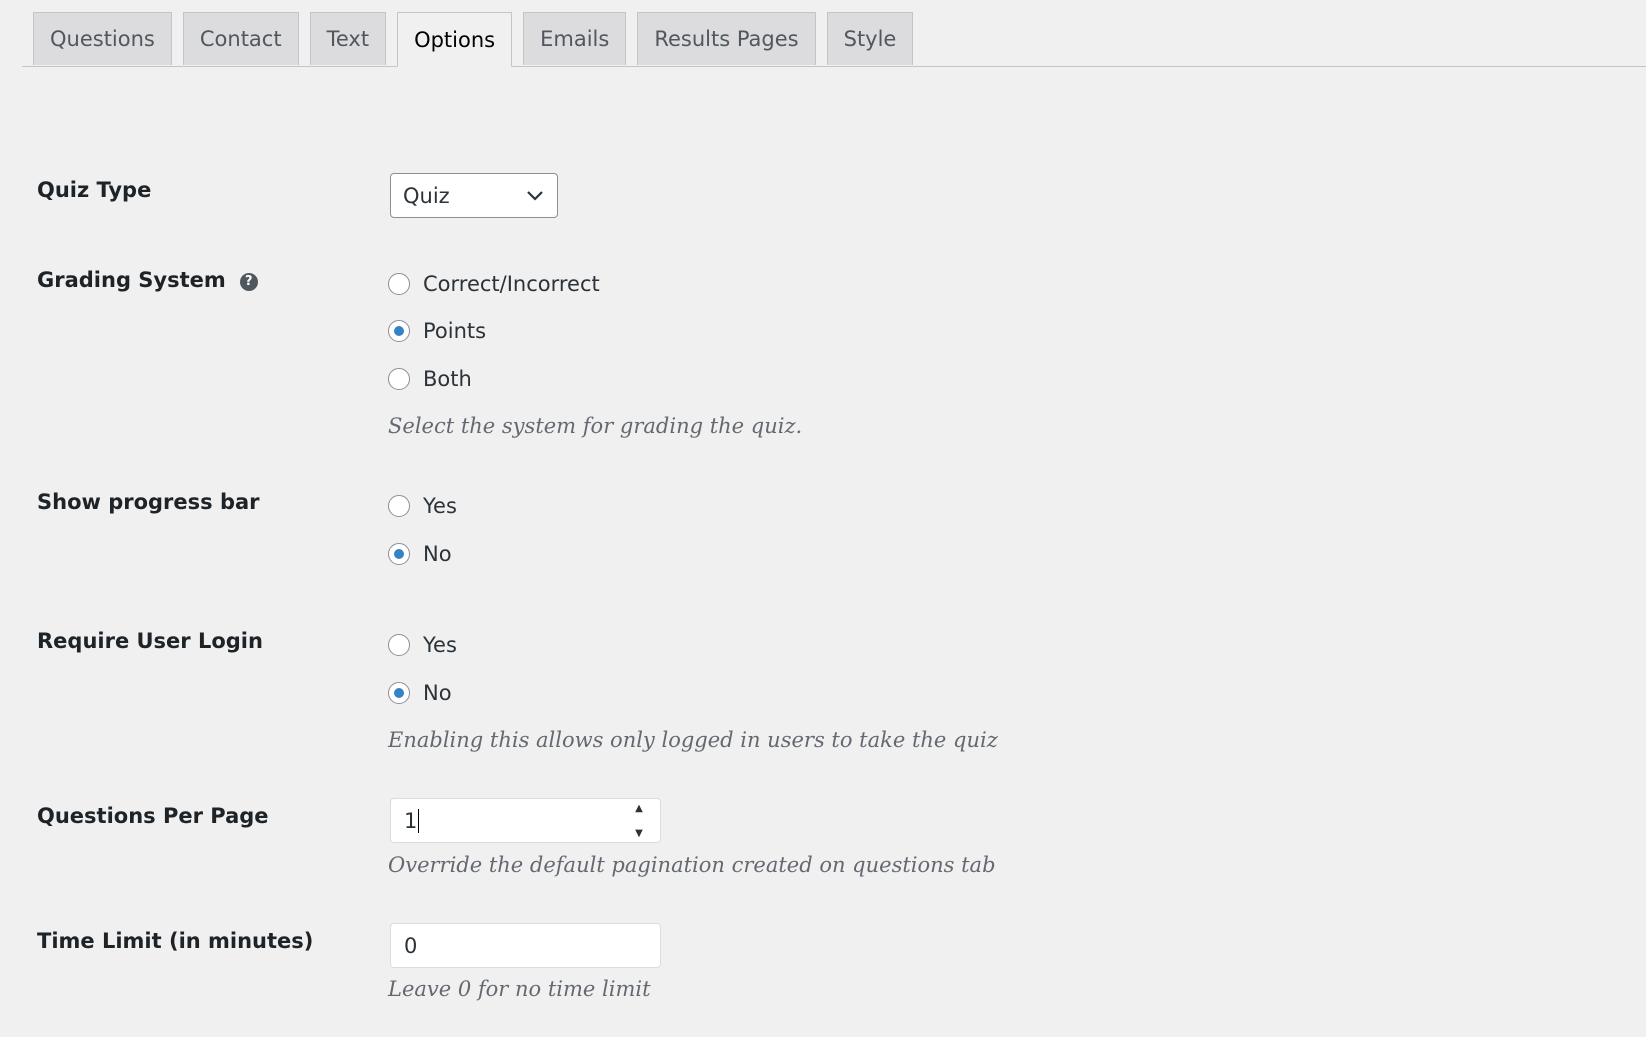  Describe the element at coordinates (455, 39) in the screenshot. I see `tab-options: Options` at that location.